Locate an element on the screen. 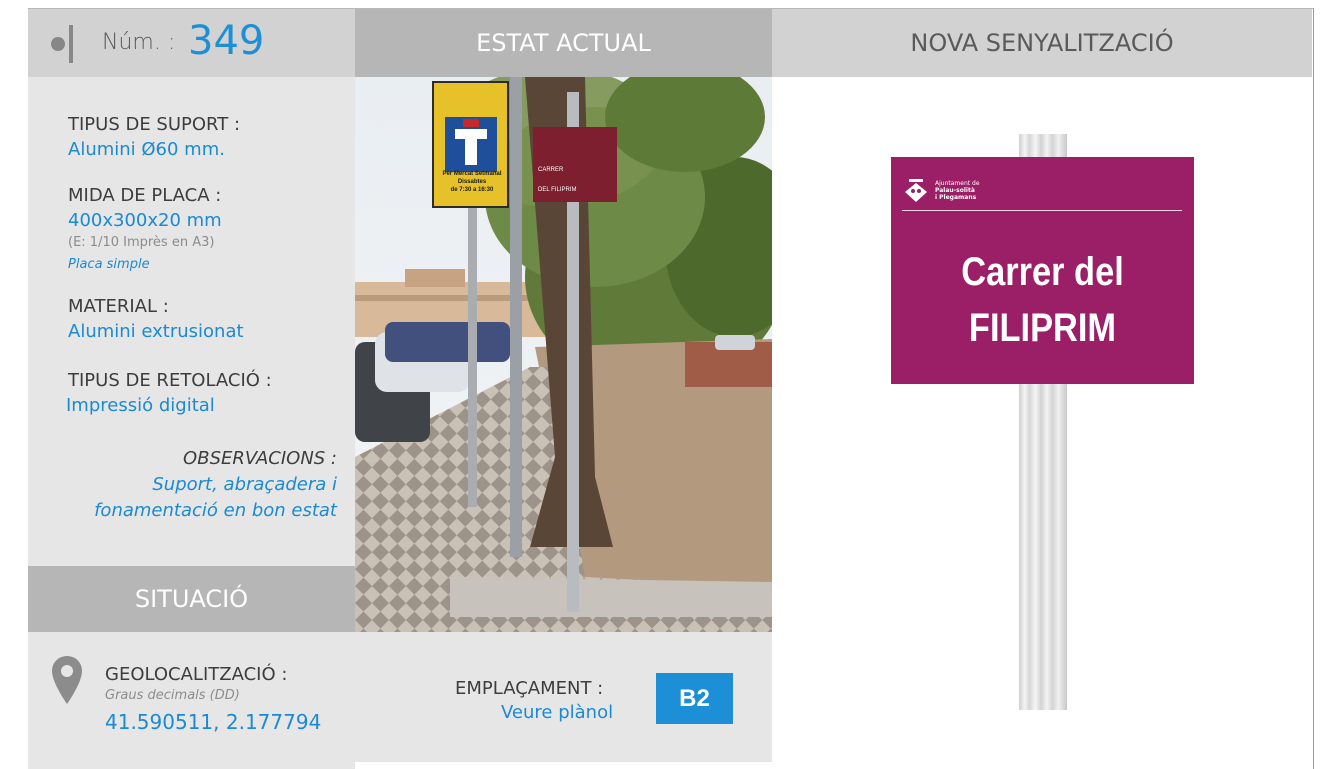 The height and width of the screenshot is (769, 1325). current-state-header: ESTAT ACTUAL is located at coordinates (563, 43).